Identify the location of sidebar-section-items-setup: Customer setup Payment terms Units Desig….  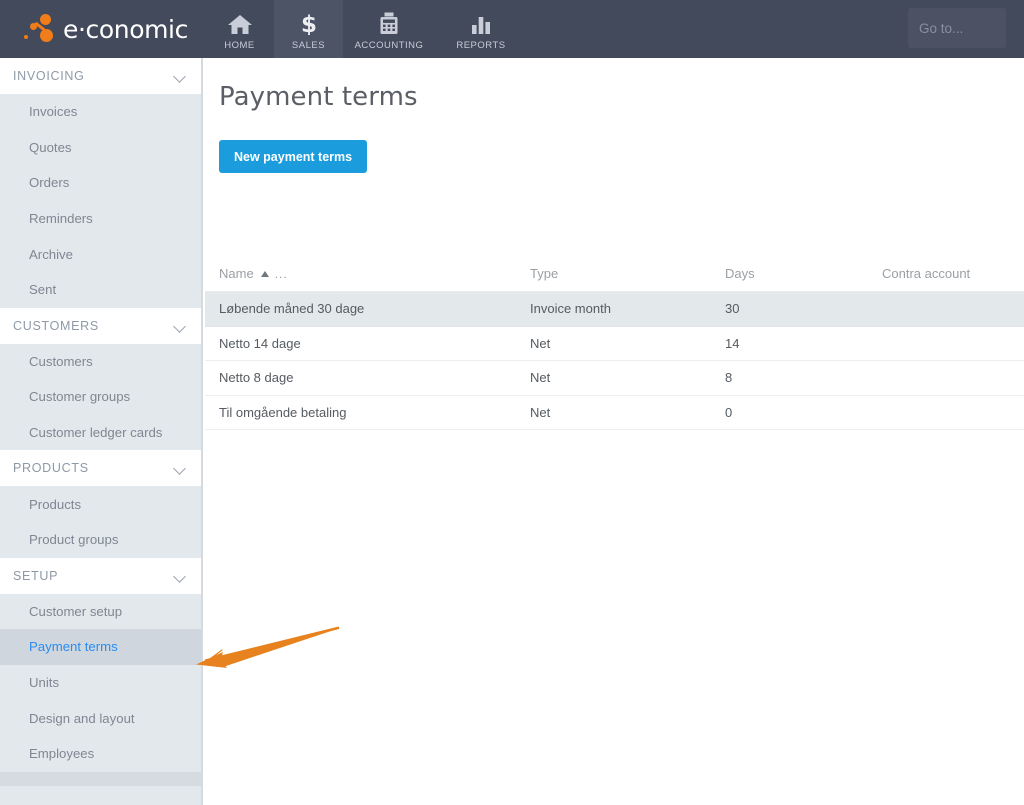
(100, 683).